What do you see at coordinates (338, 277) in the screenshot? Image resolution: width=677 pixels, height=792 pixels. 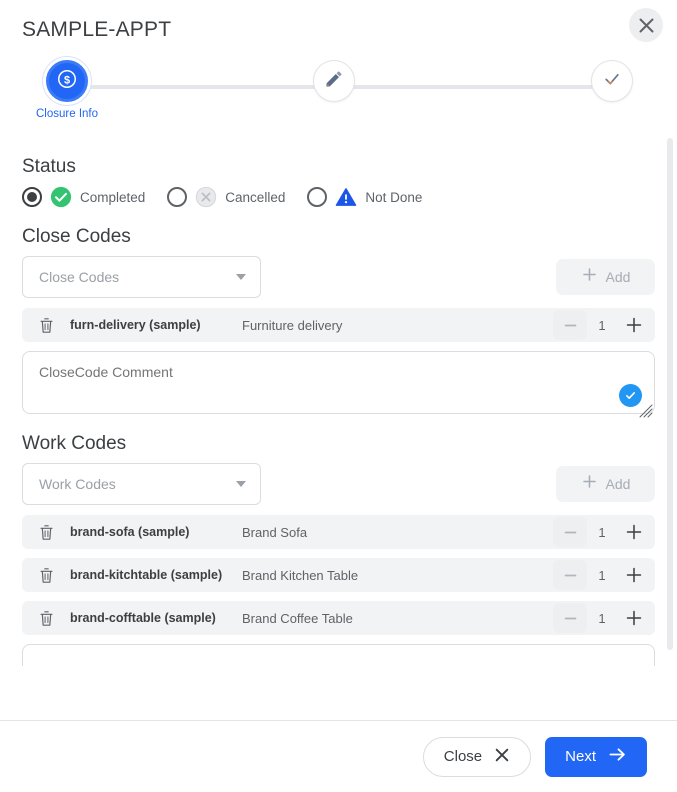 I see `close-codes-select-row: Close Codes Add` at bounding box center [338, 277].